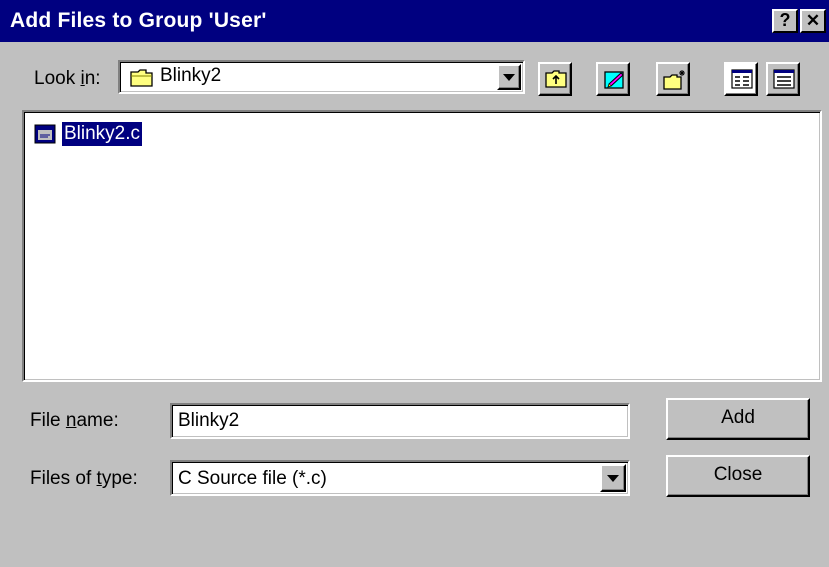 The image size is (829, 567). What do you see at coordinates (738, 476) in the screenshot?
I see `close-button: Close` at bounding box center [738, 476].